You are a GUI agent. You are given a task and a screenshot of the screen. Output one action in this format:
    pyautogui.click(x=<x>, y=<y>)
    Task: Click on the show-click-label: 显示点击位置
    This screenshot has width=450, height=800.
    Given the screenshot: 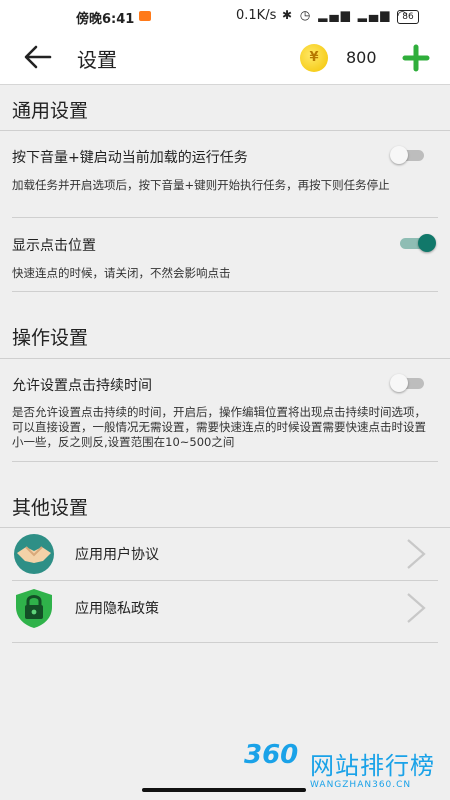 What is the action you would take?
    pyautogui.click(x=54, y=246)
    